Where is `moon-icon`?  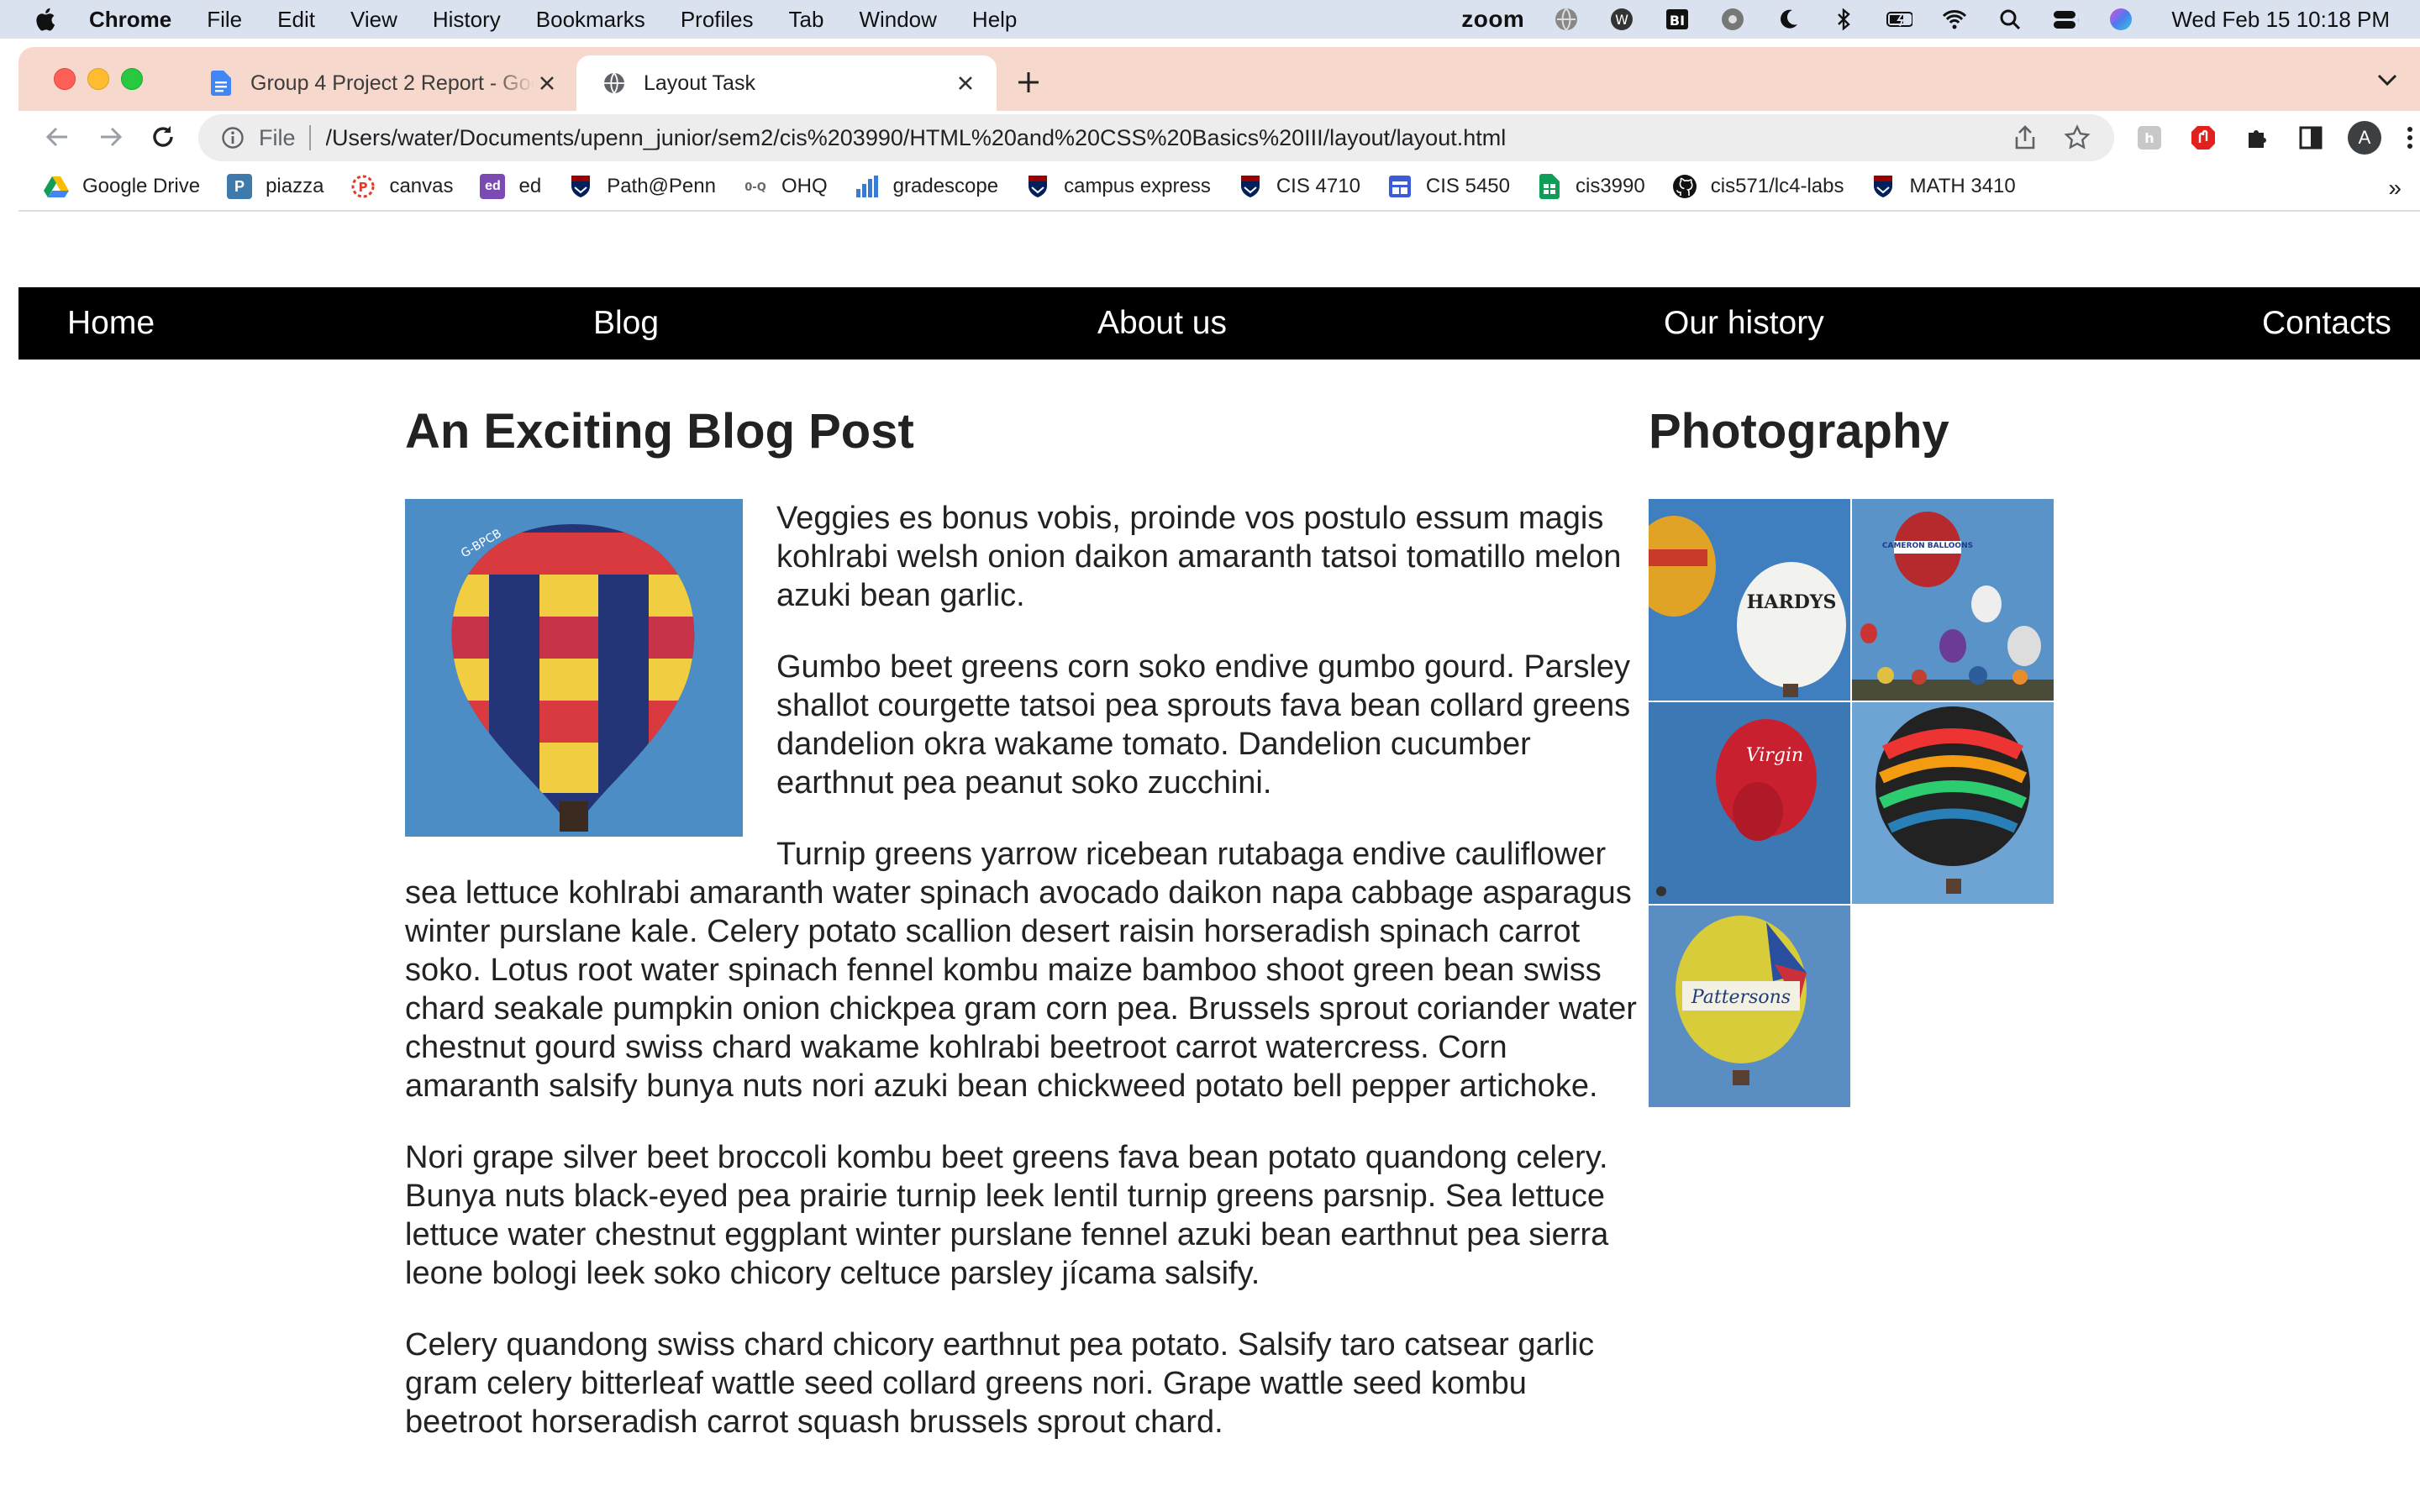
moon-icon is located at coordinates (1789, 19).